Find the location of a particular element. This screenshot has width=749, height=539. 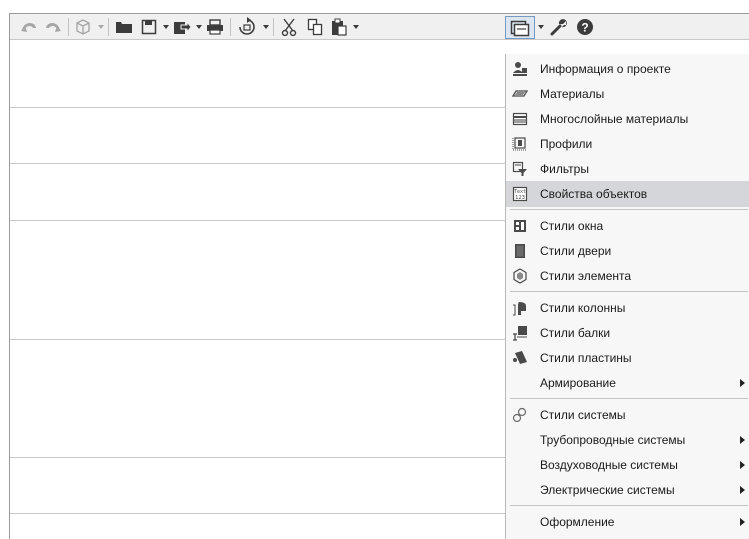

undo-button is located at coordinates (29, 27).